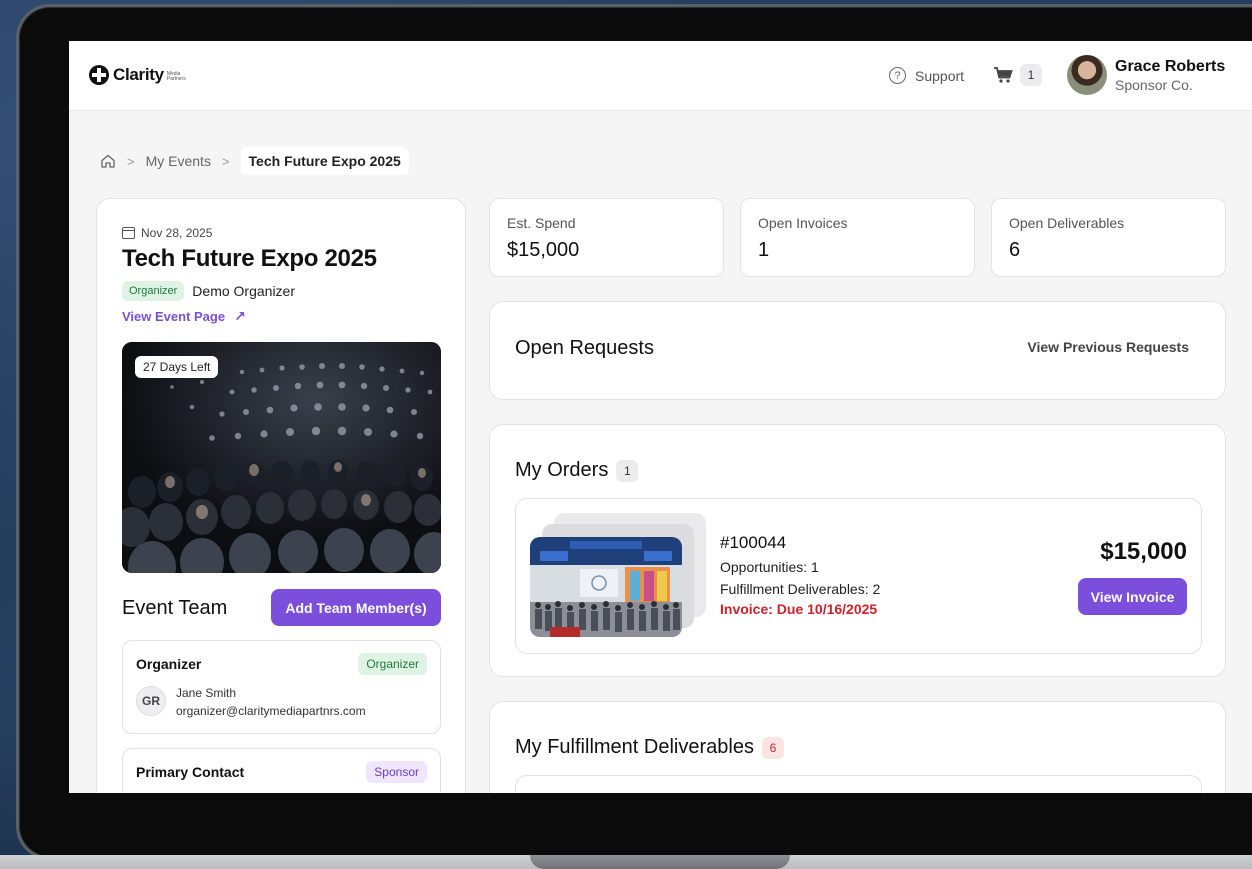 This screenshot has width=1252, height=869. What do you see at coordinates (1132, 596) in the screenshot?
I see `view-invoice-button: View Invoice` at bounding box center [1132, 596].